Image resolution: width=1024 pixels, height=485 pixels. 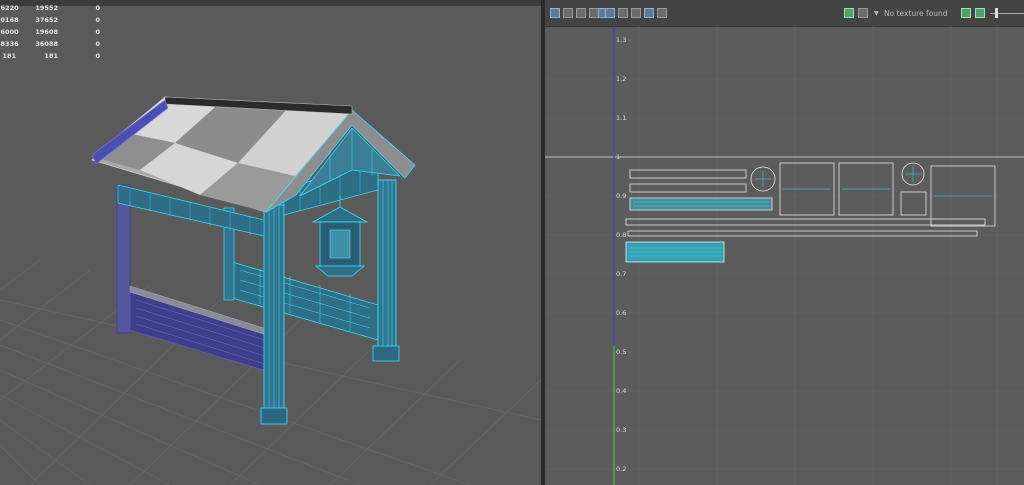 I want to click on v-axis-tick: 0.3, so click(x=621, y=430).